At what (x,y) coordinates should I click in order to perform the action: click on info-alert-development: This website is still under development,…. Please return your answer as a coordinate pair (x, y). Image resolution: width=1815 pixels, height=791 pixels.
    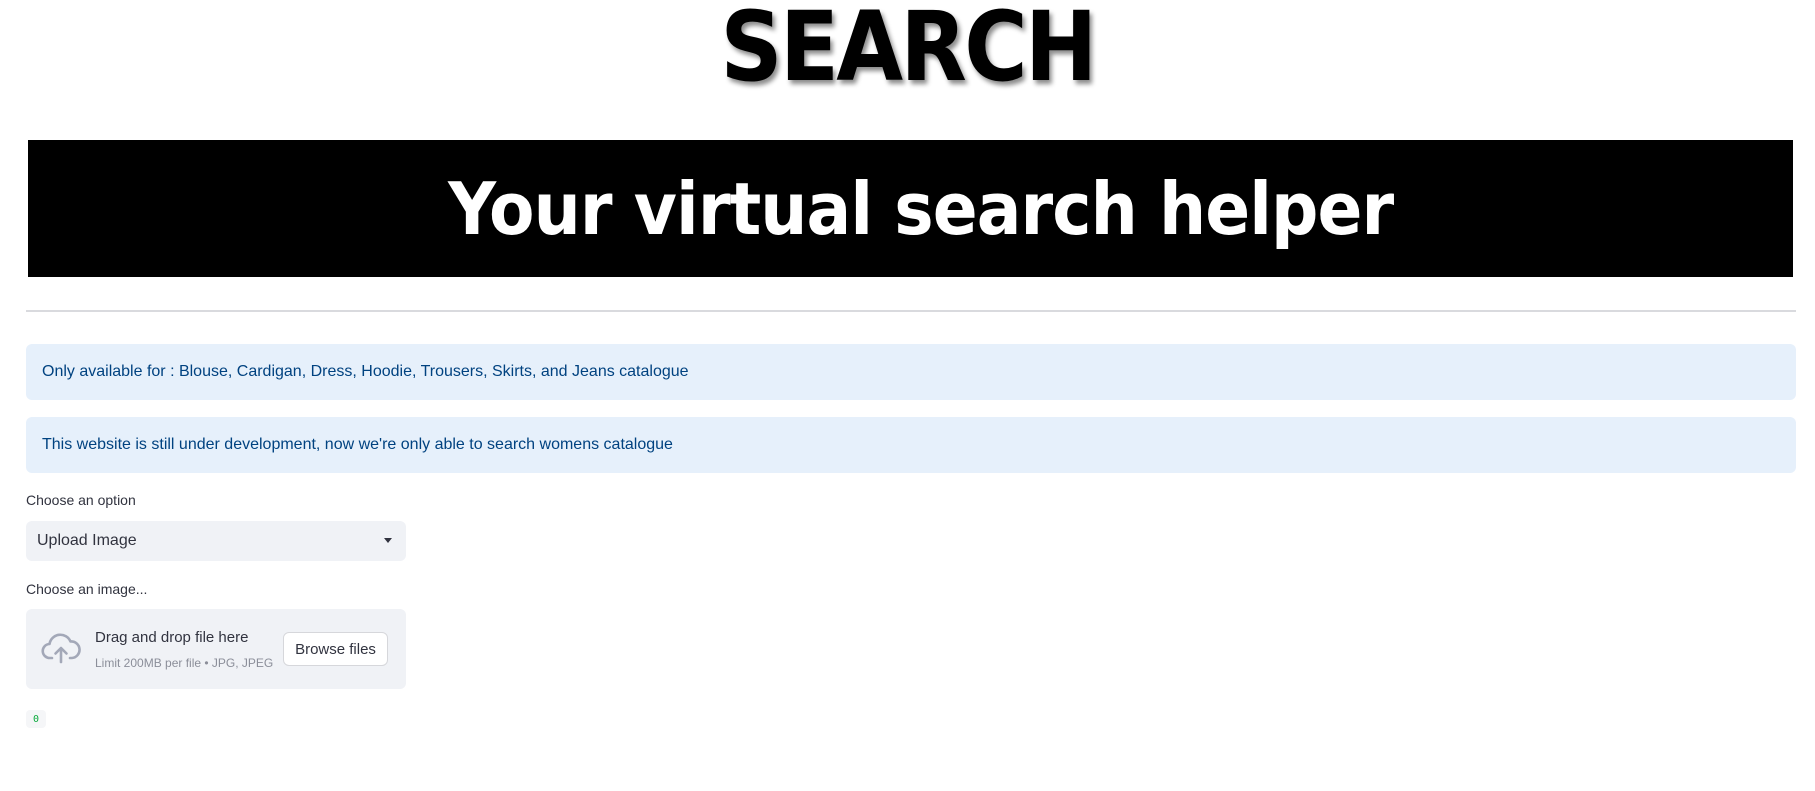
    Looking at the image, I should click on (911, 445).